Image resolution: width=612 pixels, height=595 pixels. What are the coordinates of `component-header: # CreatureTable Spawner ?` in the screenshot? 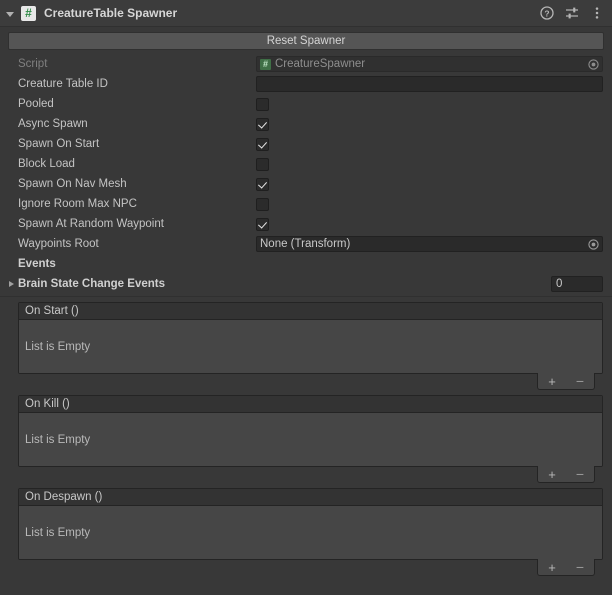 It's located at (306, 13).